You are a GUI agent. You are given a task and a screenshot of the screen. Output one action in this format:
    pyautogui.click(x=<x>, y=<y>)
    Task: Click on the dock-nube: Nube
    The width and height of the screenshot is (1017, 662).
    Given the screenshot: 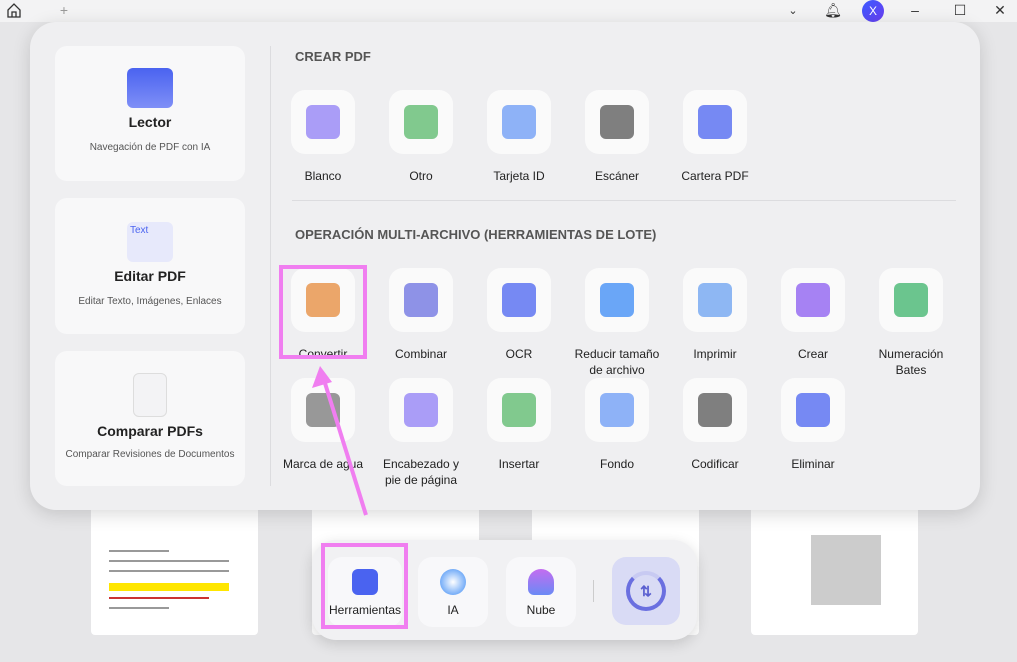 What is the action you would take?
    pyautogui.click(x=541, y=592)
    